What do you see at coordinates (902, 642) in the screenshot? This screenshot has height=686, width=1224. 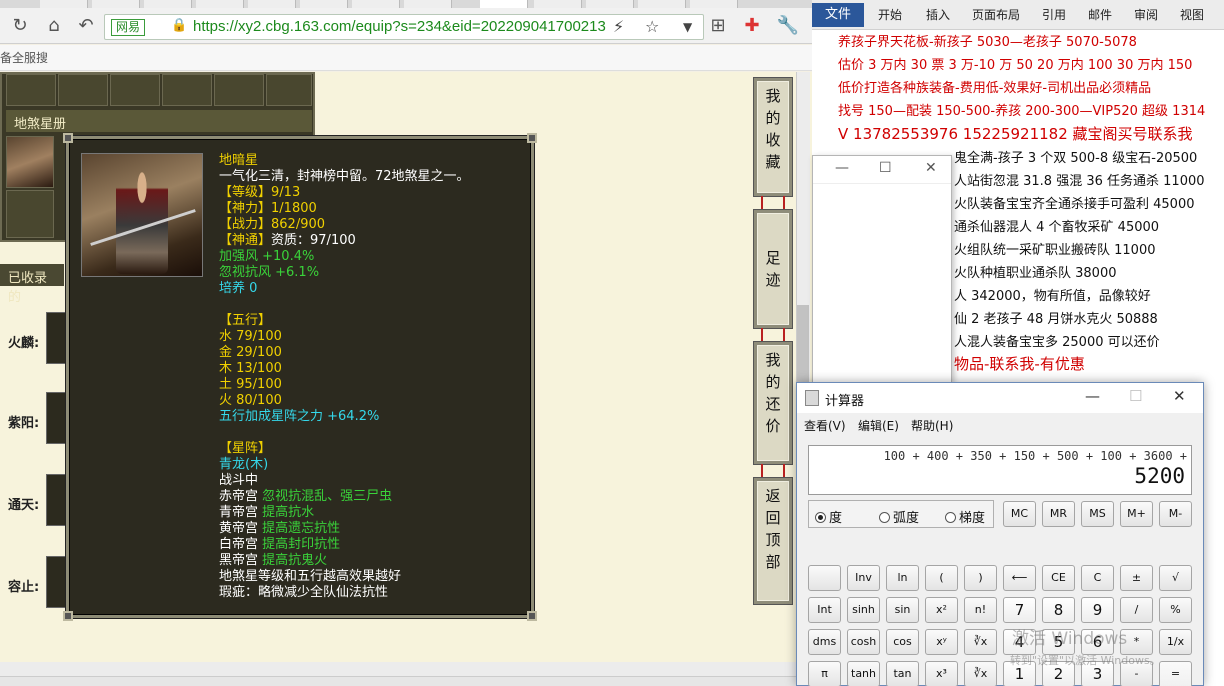 I see `calc-key: cos` at bounding box center [902, 642].